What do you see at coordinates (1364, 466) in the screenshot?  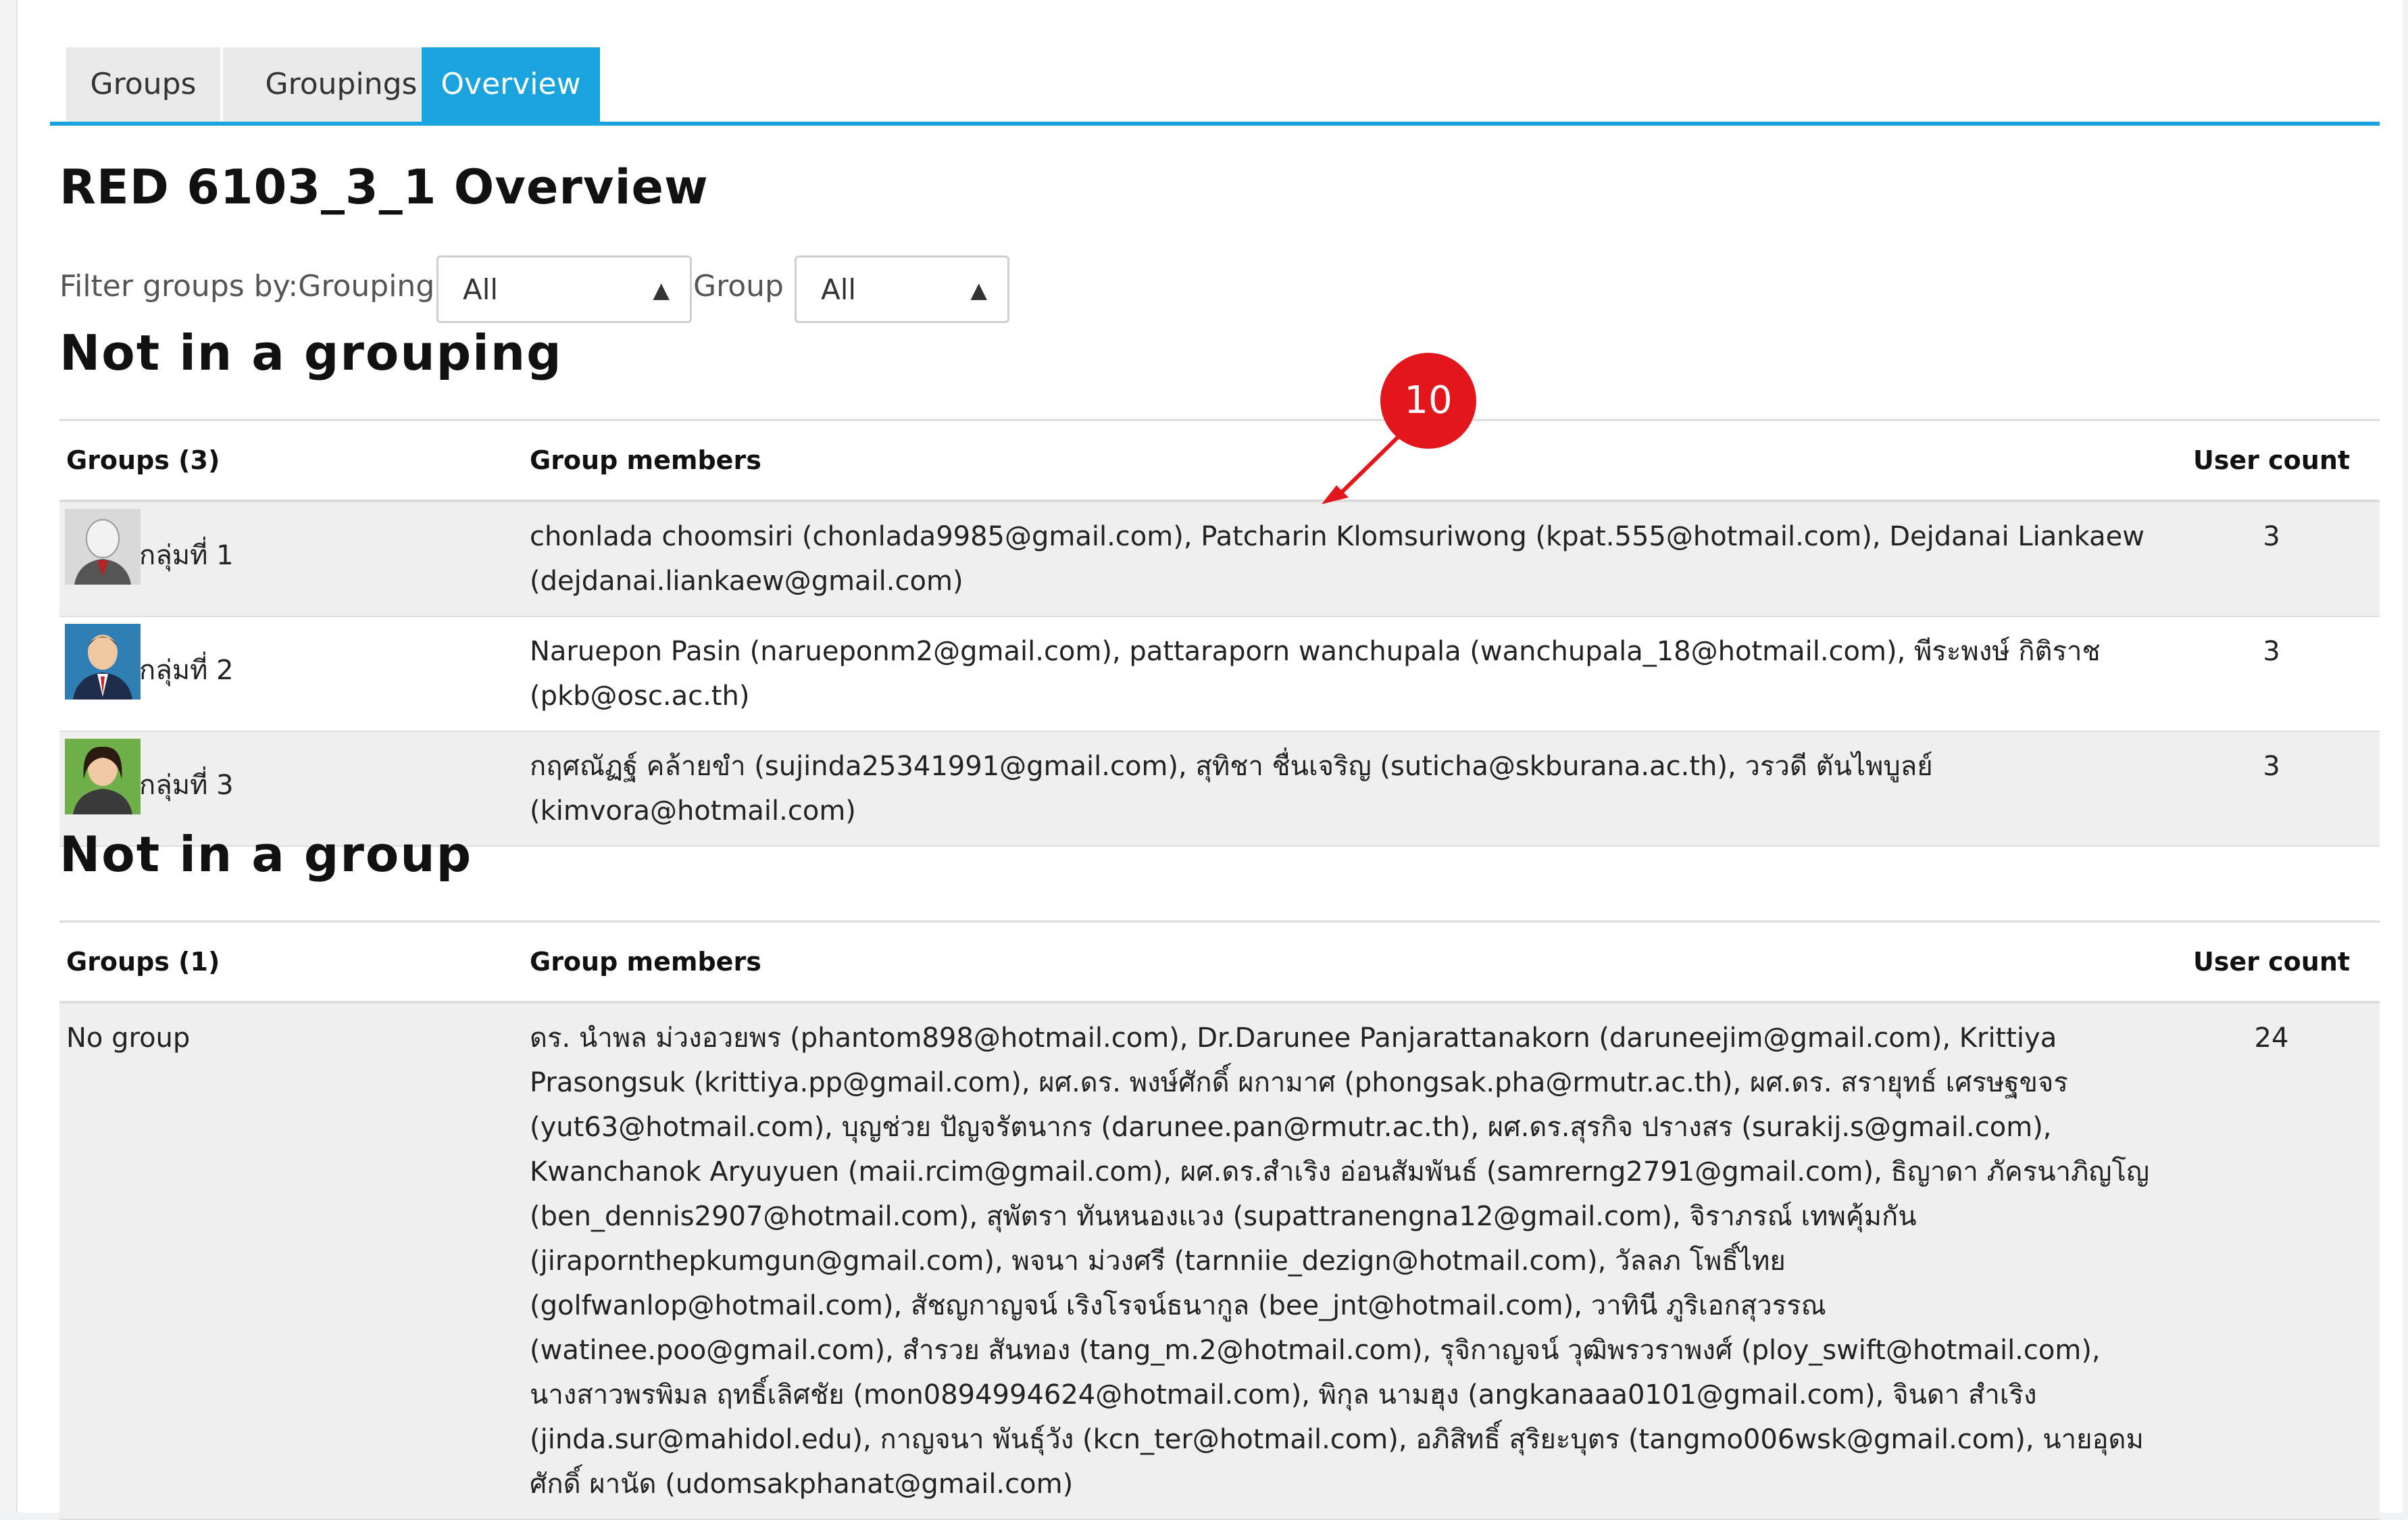 I see `arrow-pointer-icon` at bounding box center [1364, 466].